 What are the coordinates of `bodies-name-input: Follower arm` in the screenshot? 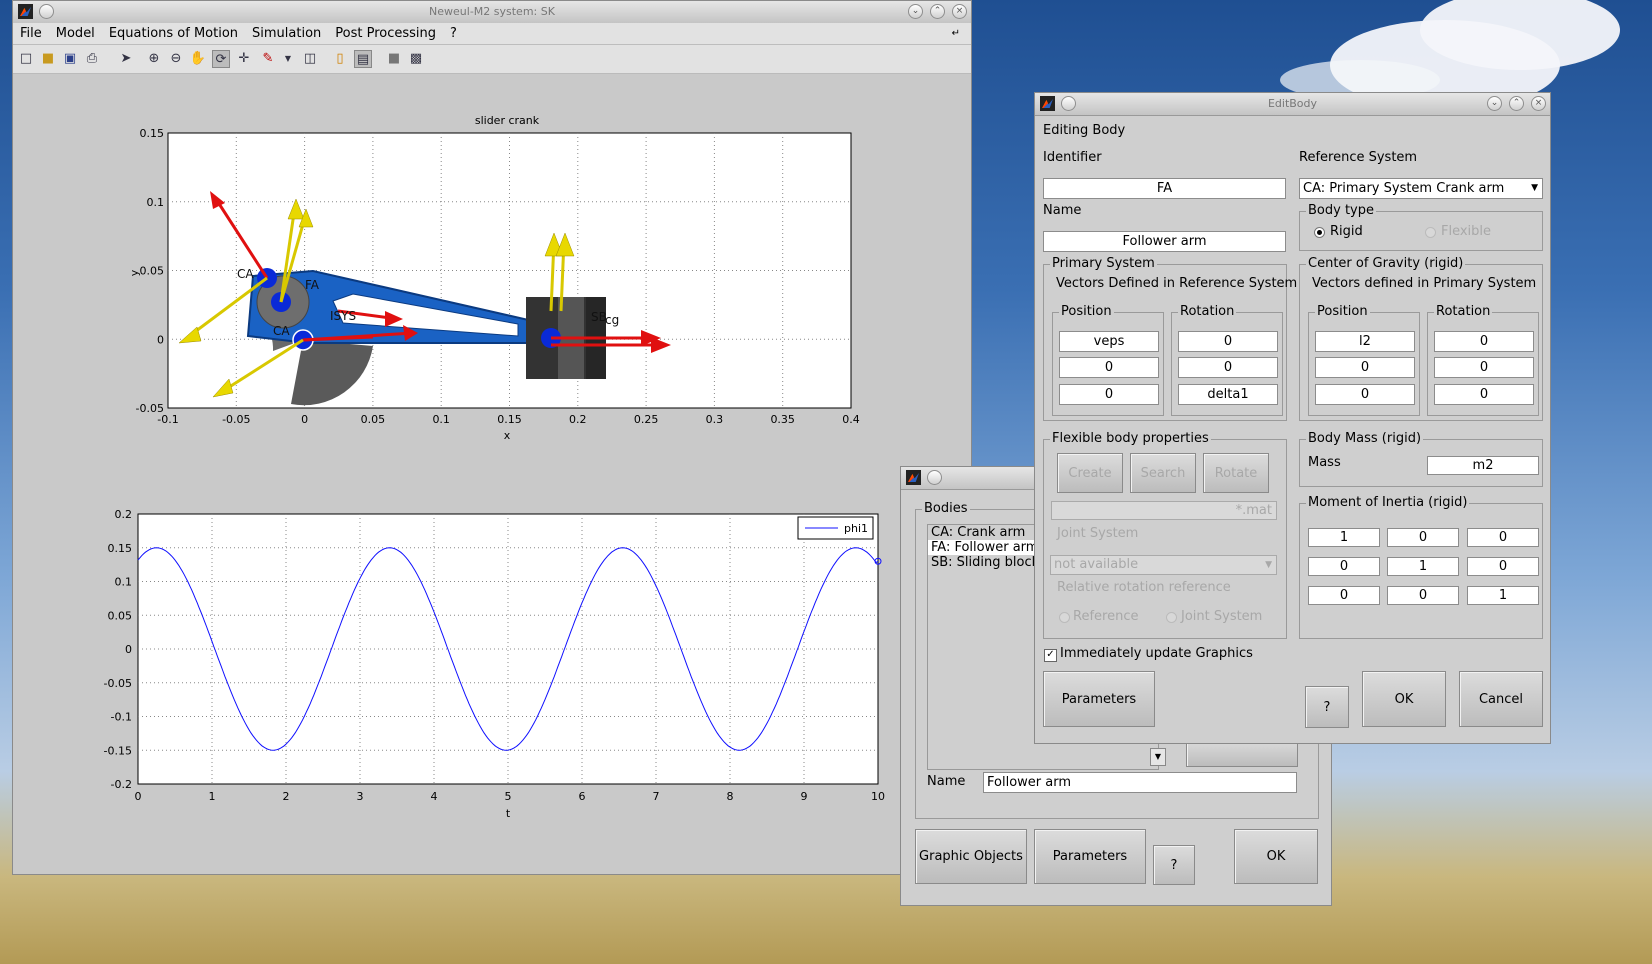 It's located at (1140, 782).